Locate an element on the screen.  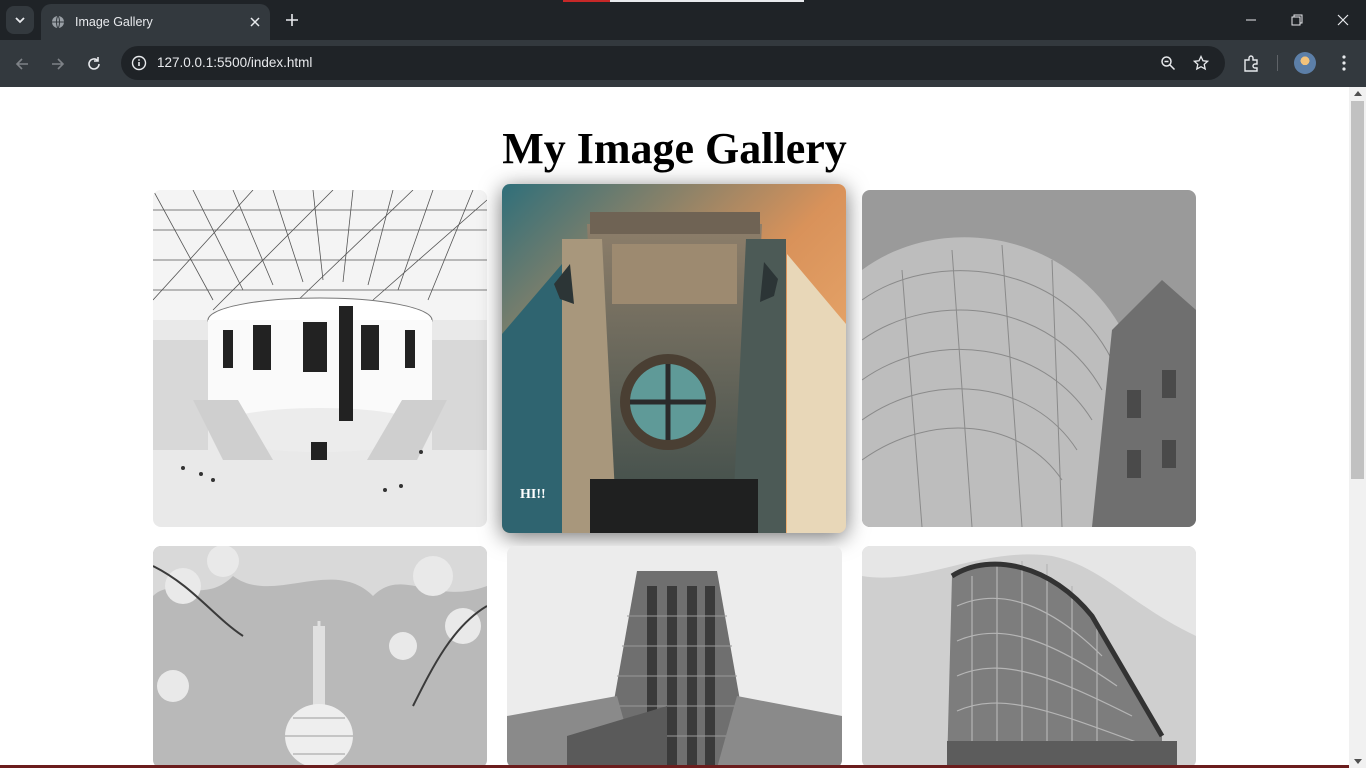
address-bar: 127.0.0.1:5500/index.html is located at coordinates (673, 63).